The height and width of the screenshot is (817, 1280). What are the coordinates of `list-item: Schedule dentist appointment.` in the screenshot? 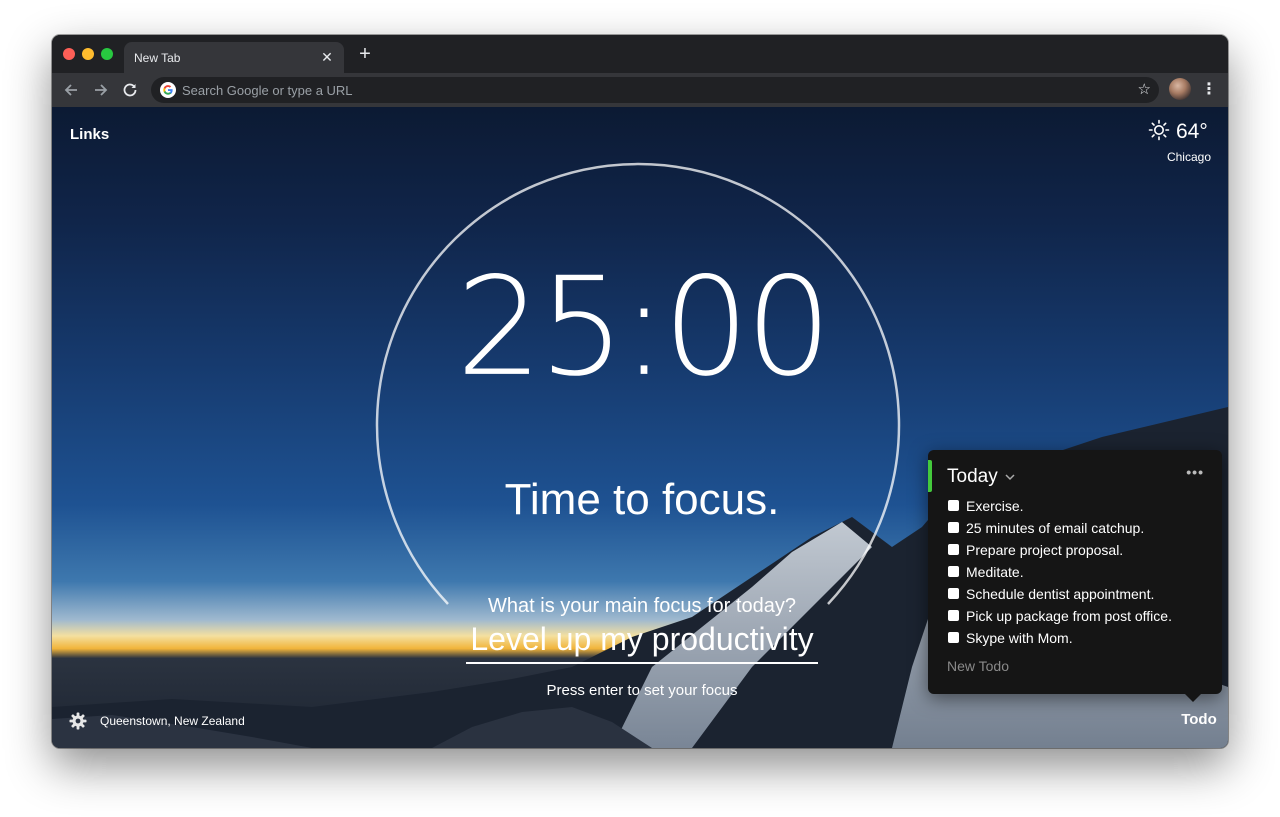 It's located at (1082, 597).